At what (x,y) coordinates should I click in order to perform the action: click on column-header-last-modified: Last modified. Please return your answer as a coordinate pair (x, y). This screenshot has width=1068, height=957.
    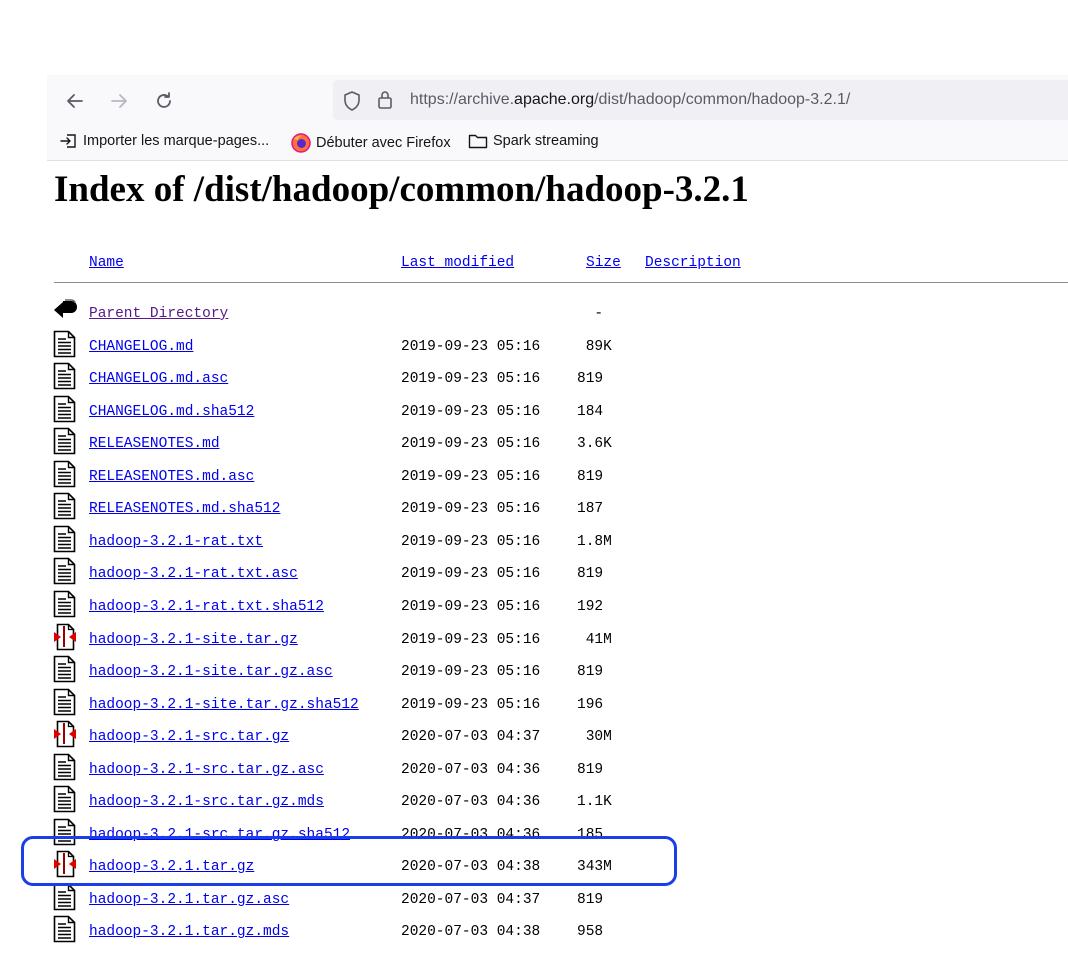
    Looking at the image, I should click on (457, 263).